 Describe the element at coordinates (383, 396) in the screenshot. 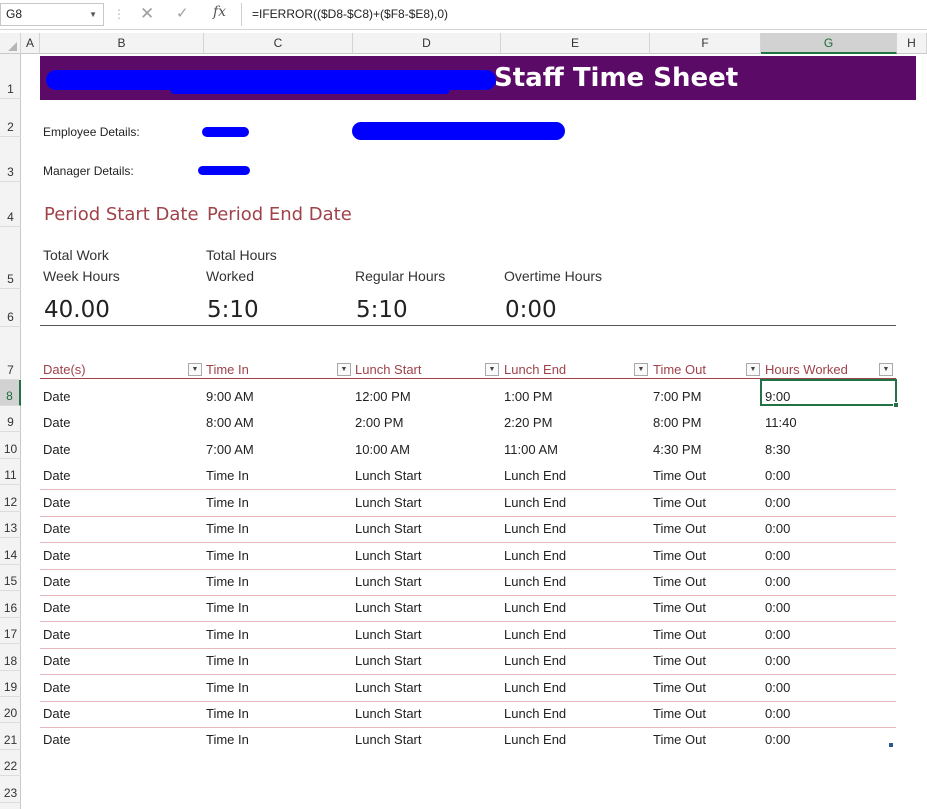

I see `cell-lunch-start: 12:00 PM` at that location.